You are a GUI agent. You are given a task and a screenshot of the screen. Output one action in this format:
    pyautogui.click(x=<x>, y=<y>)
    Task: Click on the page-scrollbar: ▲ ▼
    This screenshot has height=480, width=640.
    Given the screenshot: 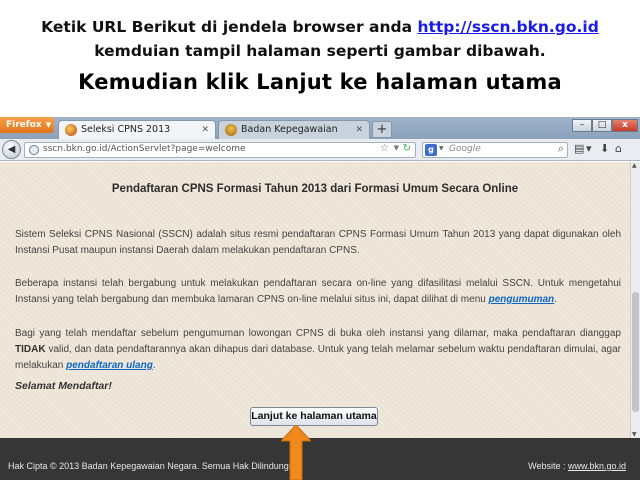 What is the action you would take?
    pyautogui.click(x=635, y=300)
    